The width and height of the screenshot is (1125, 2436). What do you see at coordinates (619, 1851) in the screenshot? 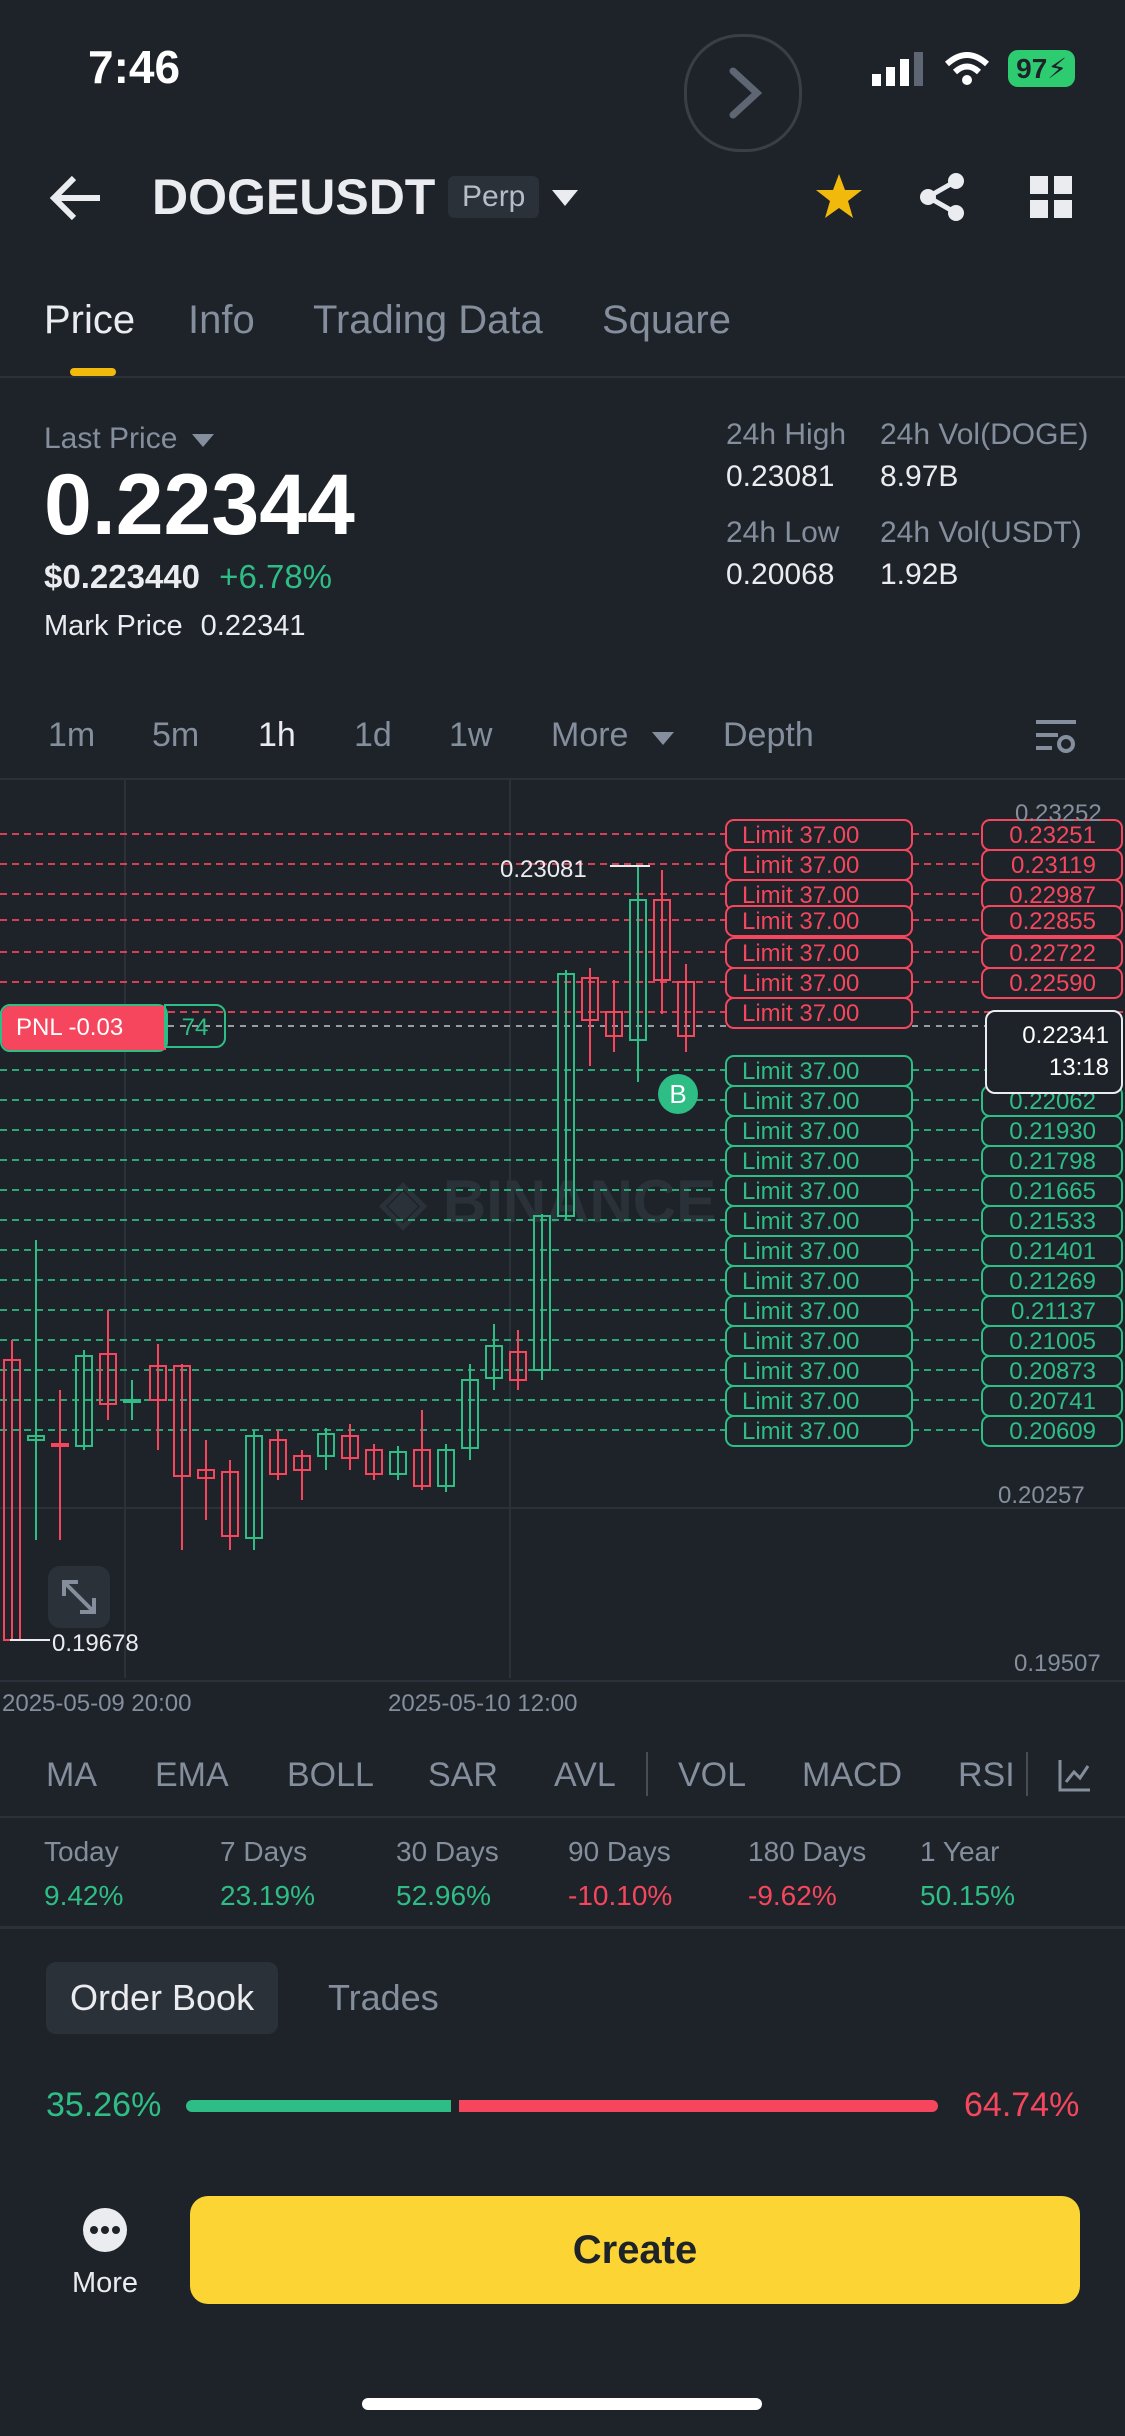
I see `performance-label: 90 Days` at bounding box center [619, 1851].